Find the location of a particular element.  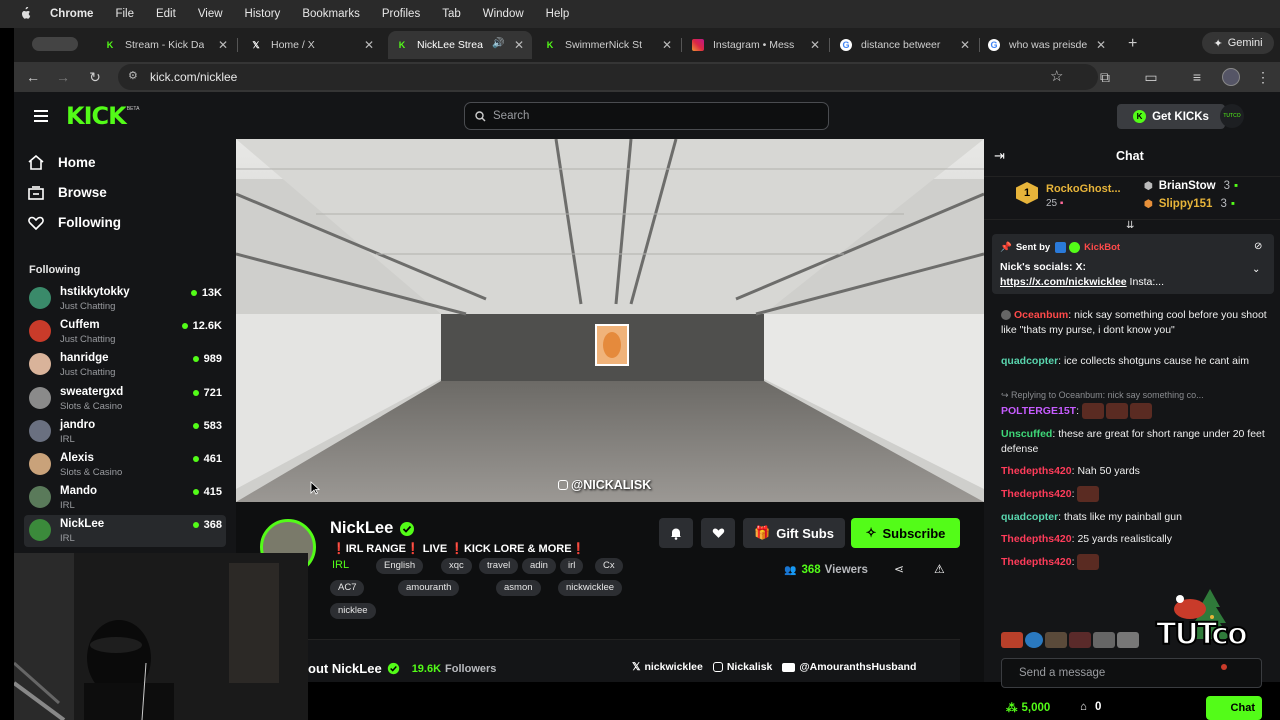

follow-button is located at coordinates (718, 533).